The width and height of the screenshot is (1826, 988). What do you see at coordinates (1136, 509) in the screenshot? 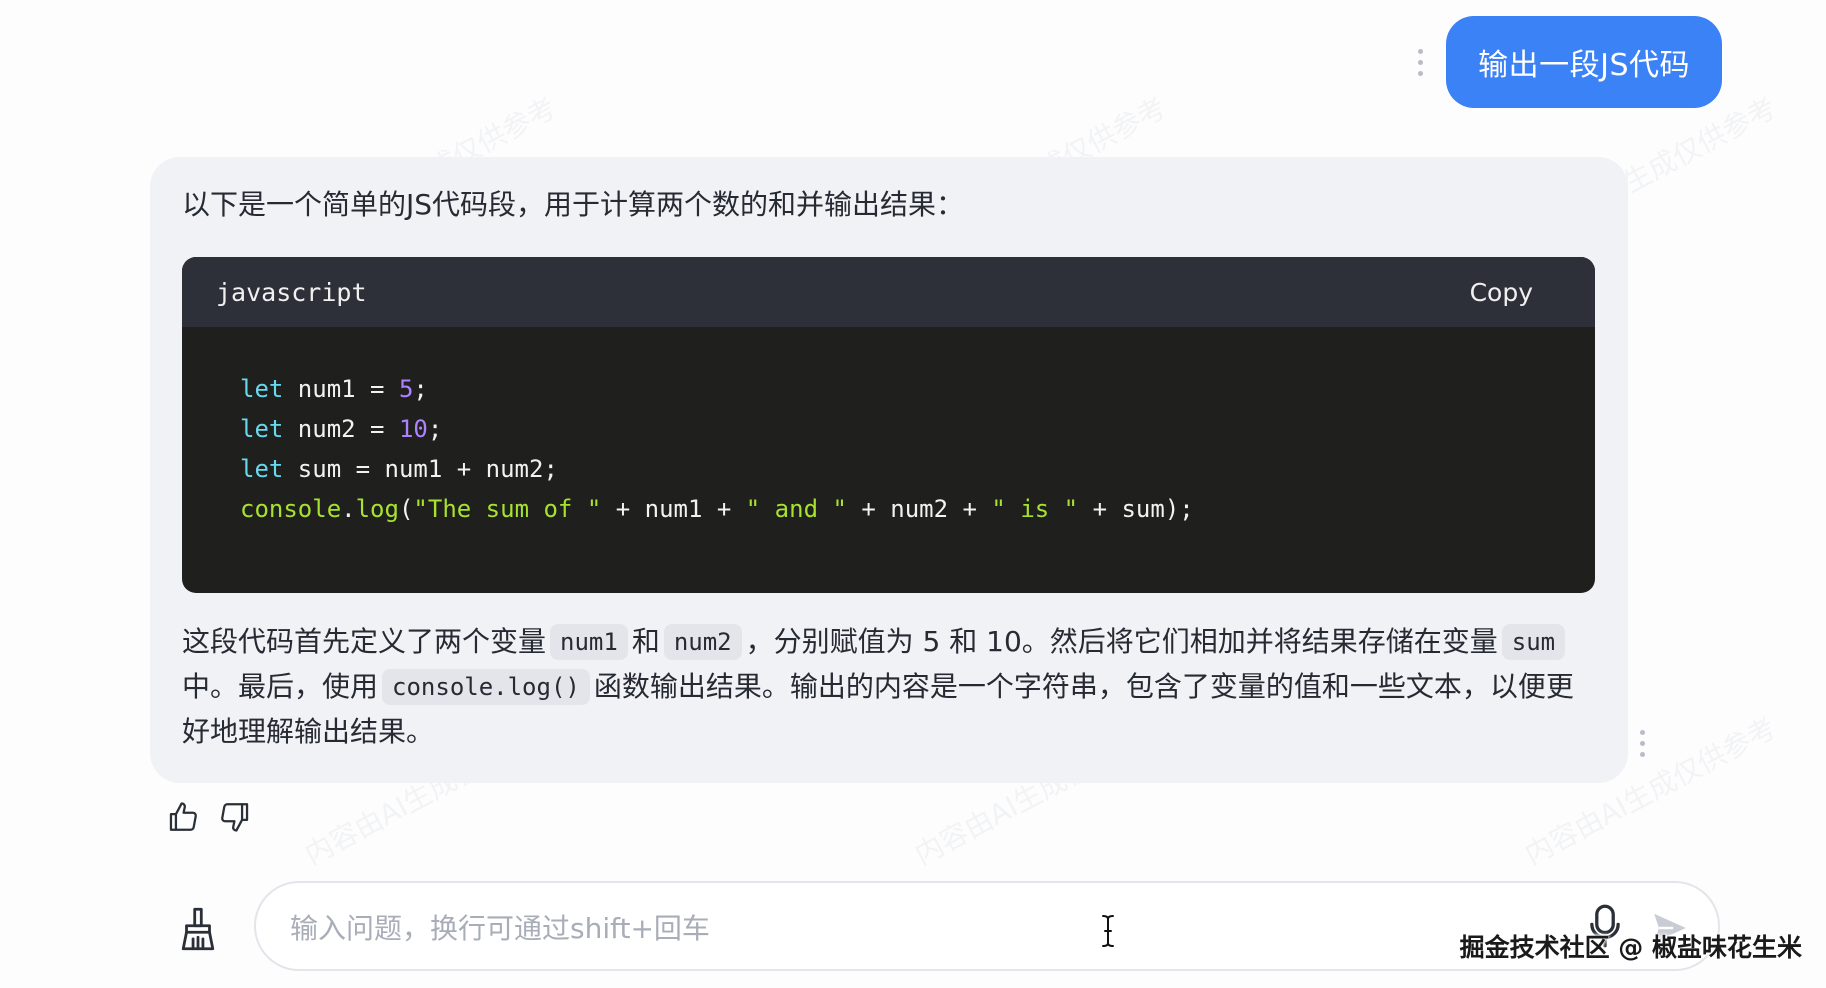
I see `code-token: + sum);` at bounding box center [1136, 509].